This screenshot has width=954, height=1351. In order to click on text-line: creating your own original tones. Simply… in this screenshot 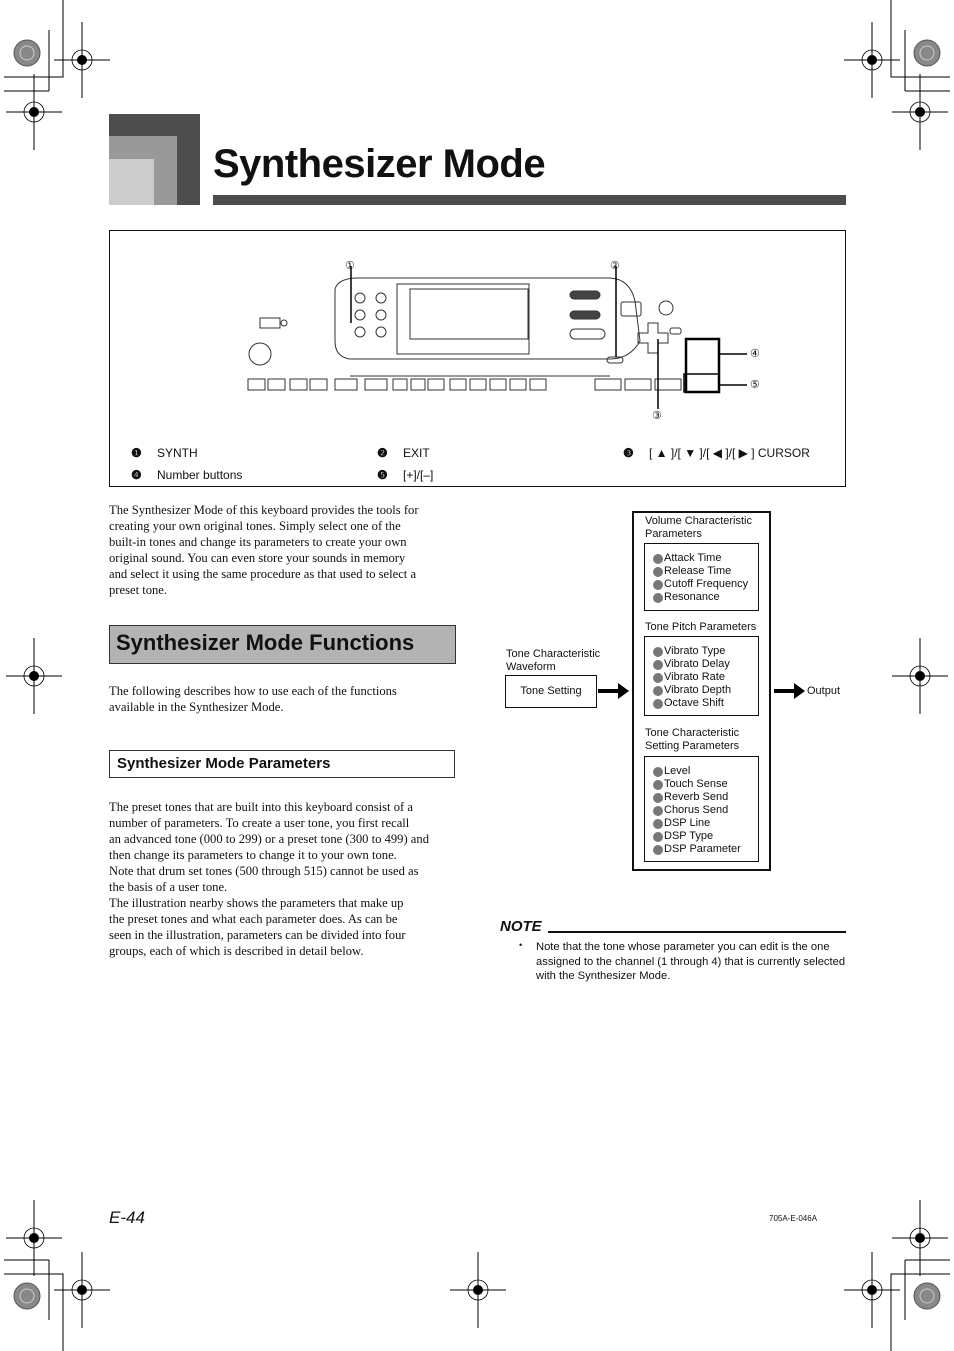, I will do `click(255, 526)`.